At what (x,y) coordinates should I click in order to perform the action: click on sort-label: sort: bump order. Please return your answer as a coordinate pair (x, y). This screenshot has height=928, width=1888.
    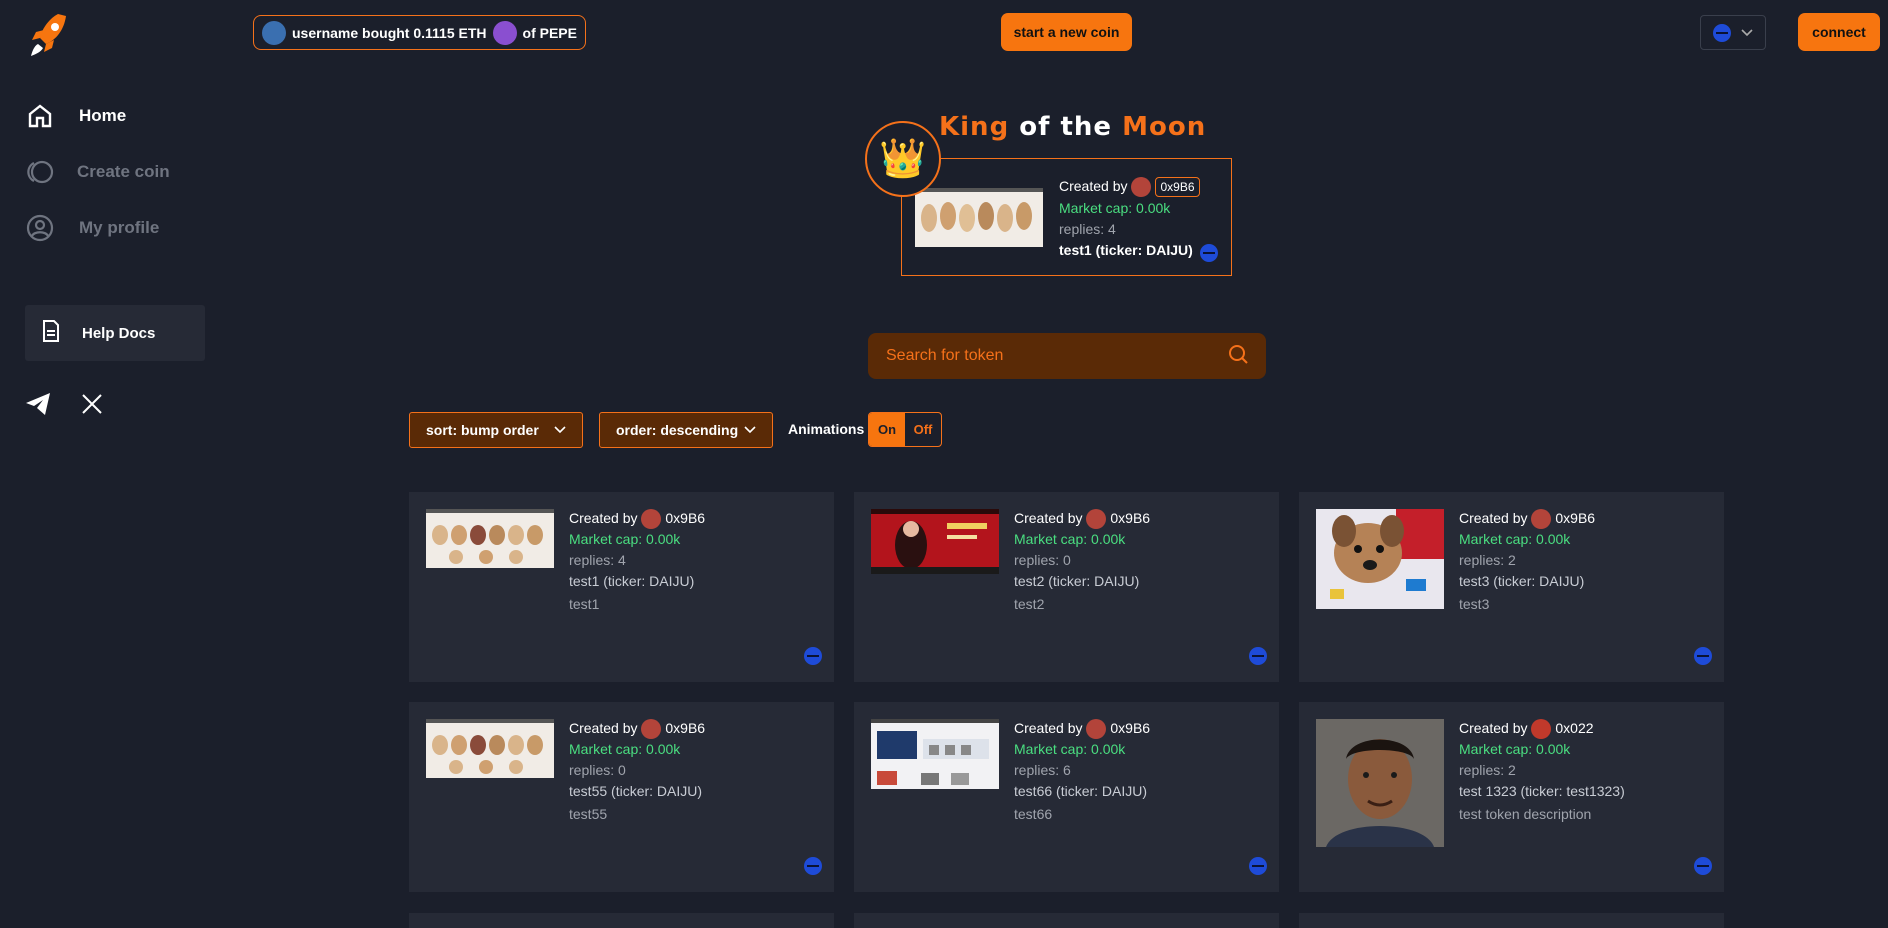
    Looking at the image, I should click on (482, 430).